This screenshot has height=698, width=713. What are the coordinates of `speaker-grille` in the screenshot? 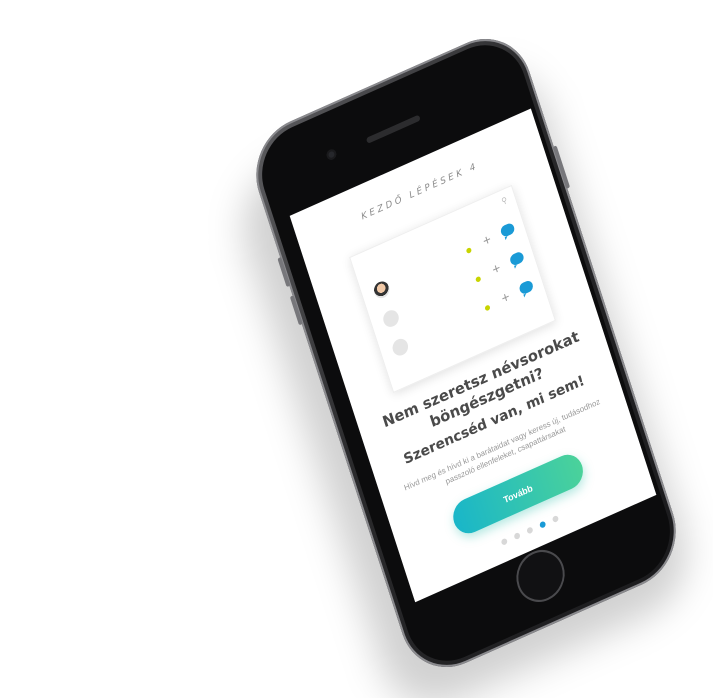 It's located at (393, 129).